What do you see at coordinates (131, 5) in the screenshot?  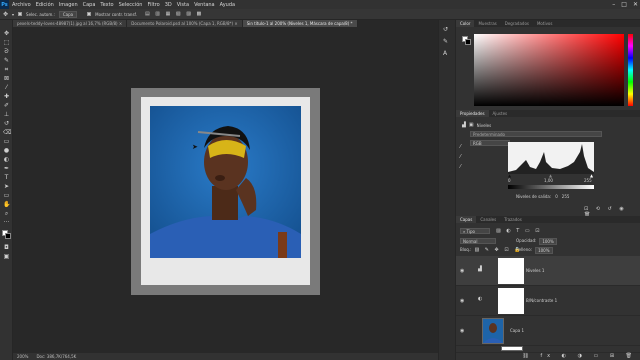 I see `menu-seleccion: Selección` at bounding box center [131, 5].